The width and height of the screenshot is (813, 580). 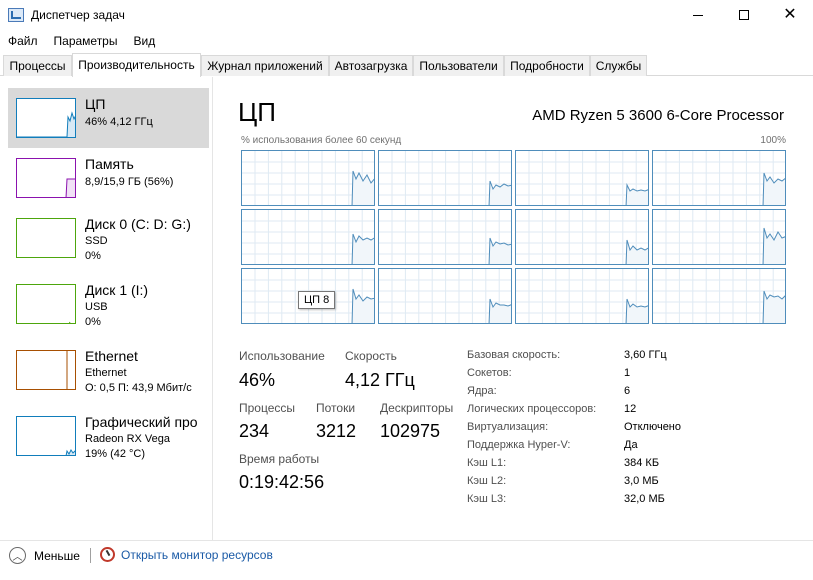 What do you see at coordinates (37, 65) in the screenshot?
I see `tab-processes: Процессы` at bounding box center [37, 65].